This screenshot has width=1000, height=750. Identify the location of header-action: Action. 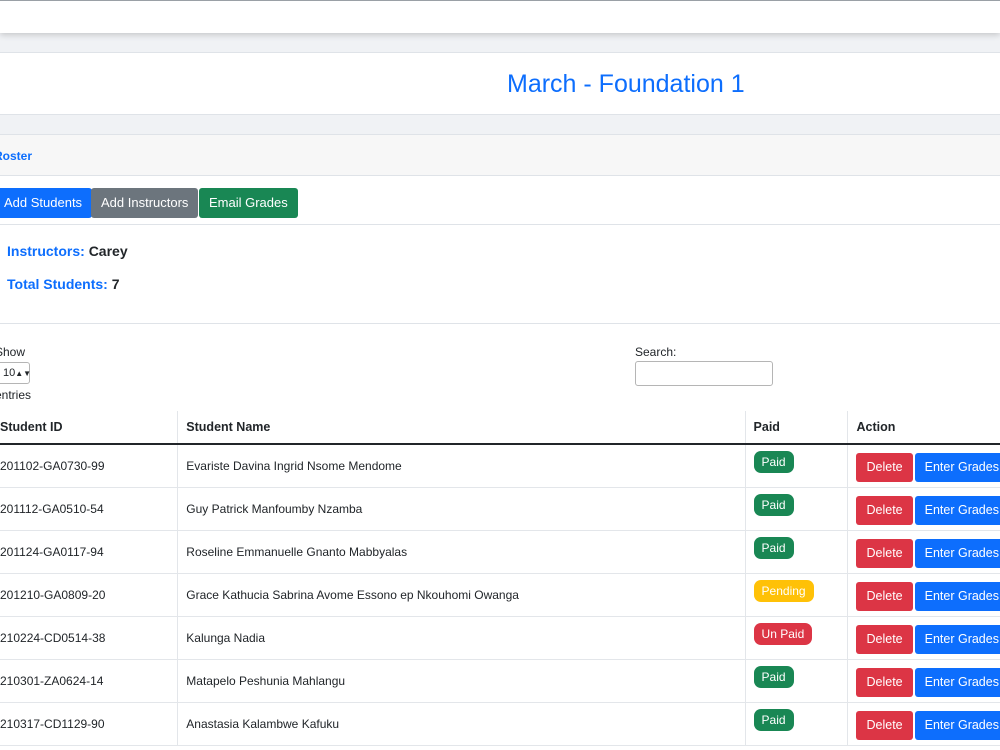
(923, 428).